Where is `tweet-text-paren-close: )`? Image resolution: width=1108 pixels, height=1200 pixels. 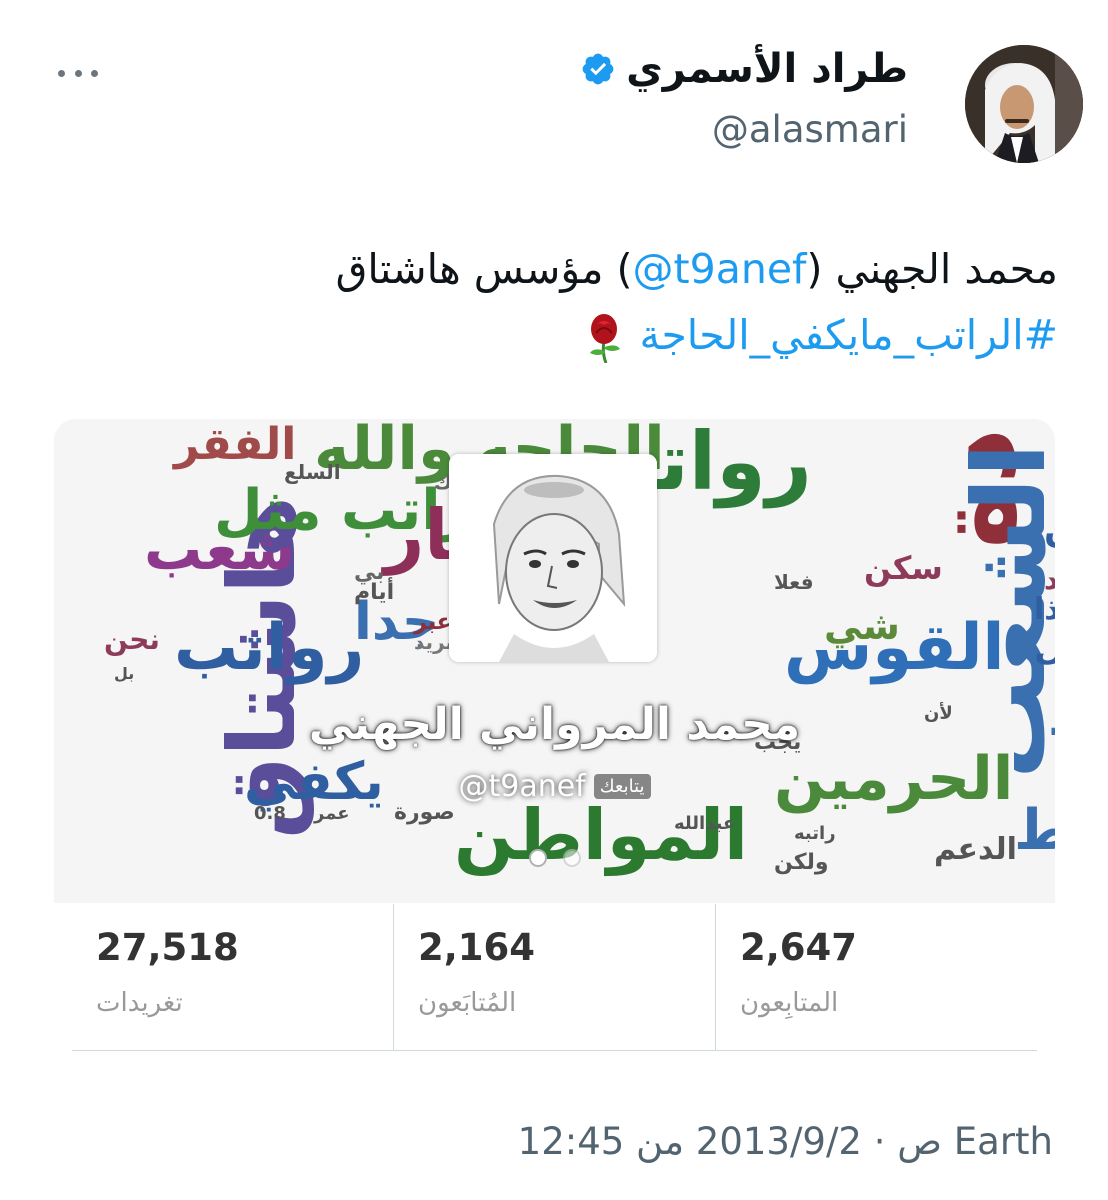 tweet-text-paren-close: ) is located at coordinates (618, 269).